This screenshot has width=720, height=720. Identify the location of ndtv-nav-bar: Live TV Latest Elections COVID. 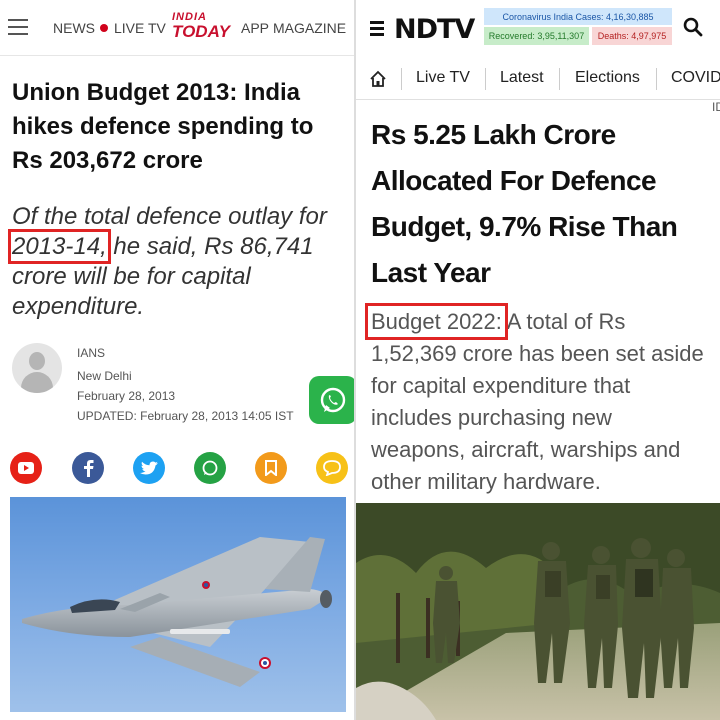
(538, 80).